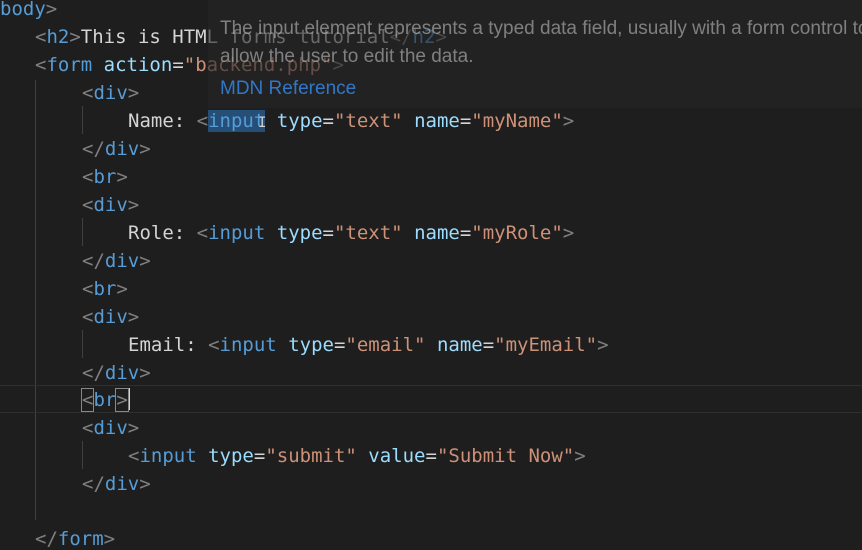 This screenshot has height=550, width=862. I want to click on bracket-match: <, so click(87, 400).